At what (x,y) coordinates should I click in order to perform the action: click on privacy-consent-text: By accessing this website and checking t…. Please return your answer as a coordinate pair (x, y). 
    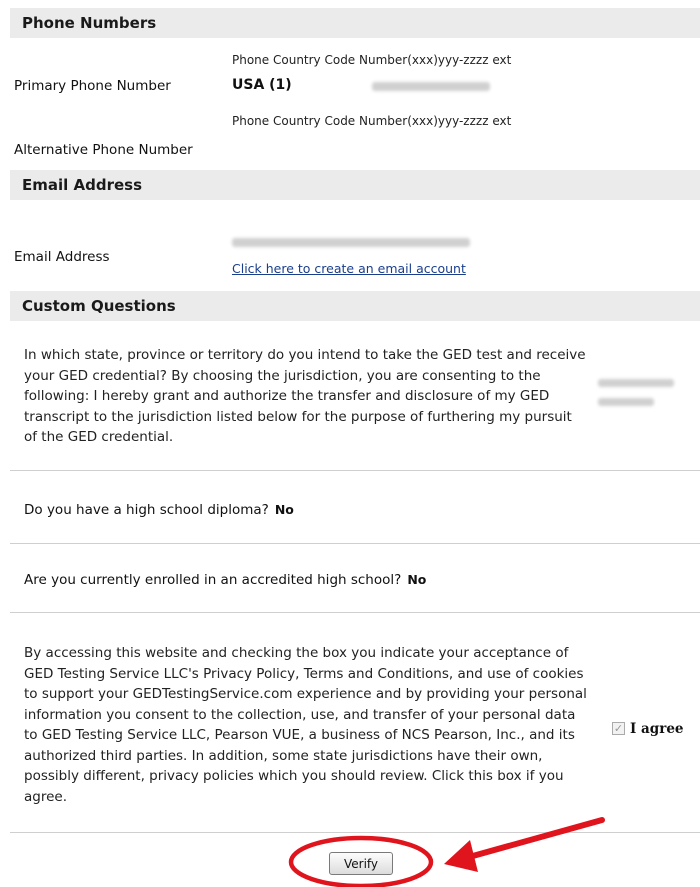
    Looking at the image, I should click on (305, 725).